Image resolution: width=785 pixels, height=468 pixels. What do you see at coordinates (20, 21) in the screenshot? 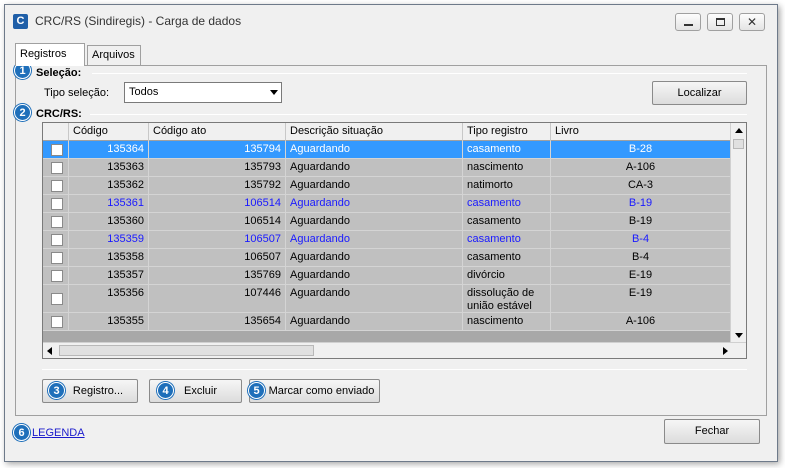
I see `app-icon: C` at bounding box center [20, 21].